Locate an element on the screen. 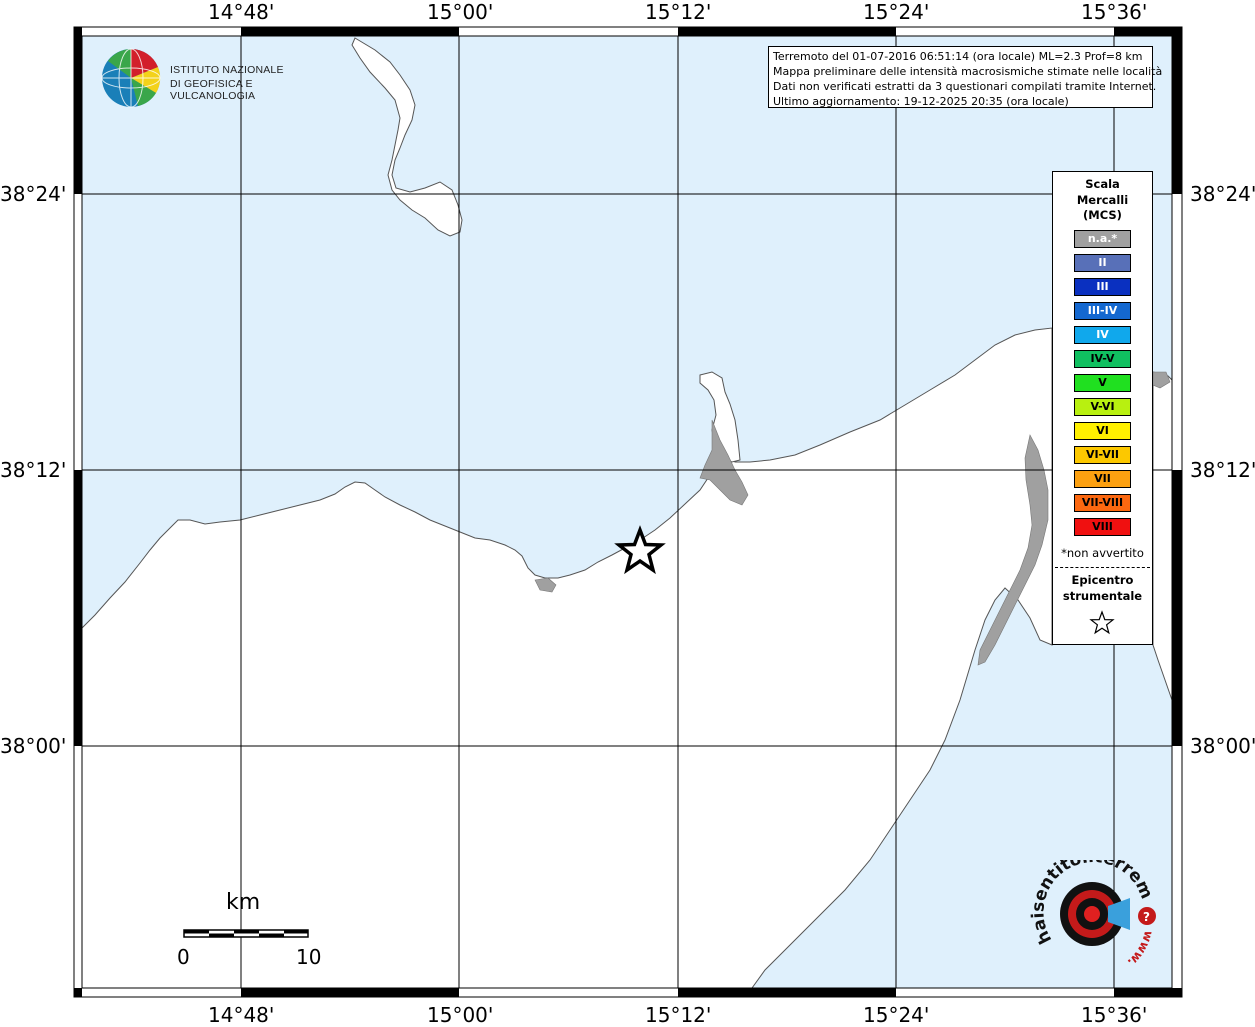 This screenshot has width=1255, height=1027. logo-line1: ISTITUTO NAZIONALE is located at coordinates (227, 70).